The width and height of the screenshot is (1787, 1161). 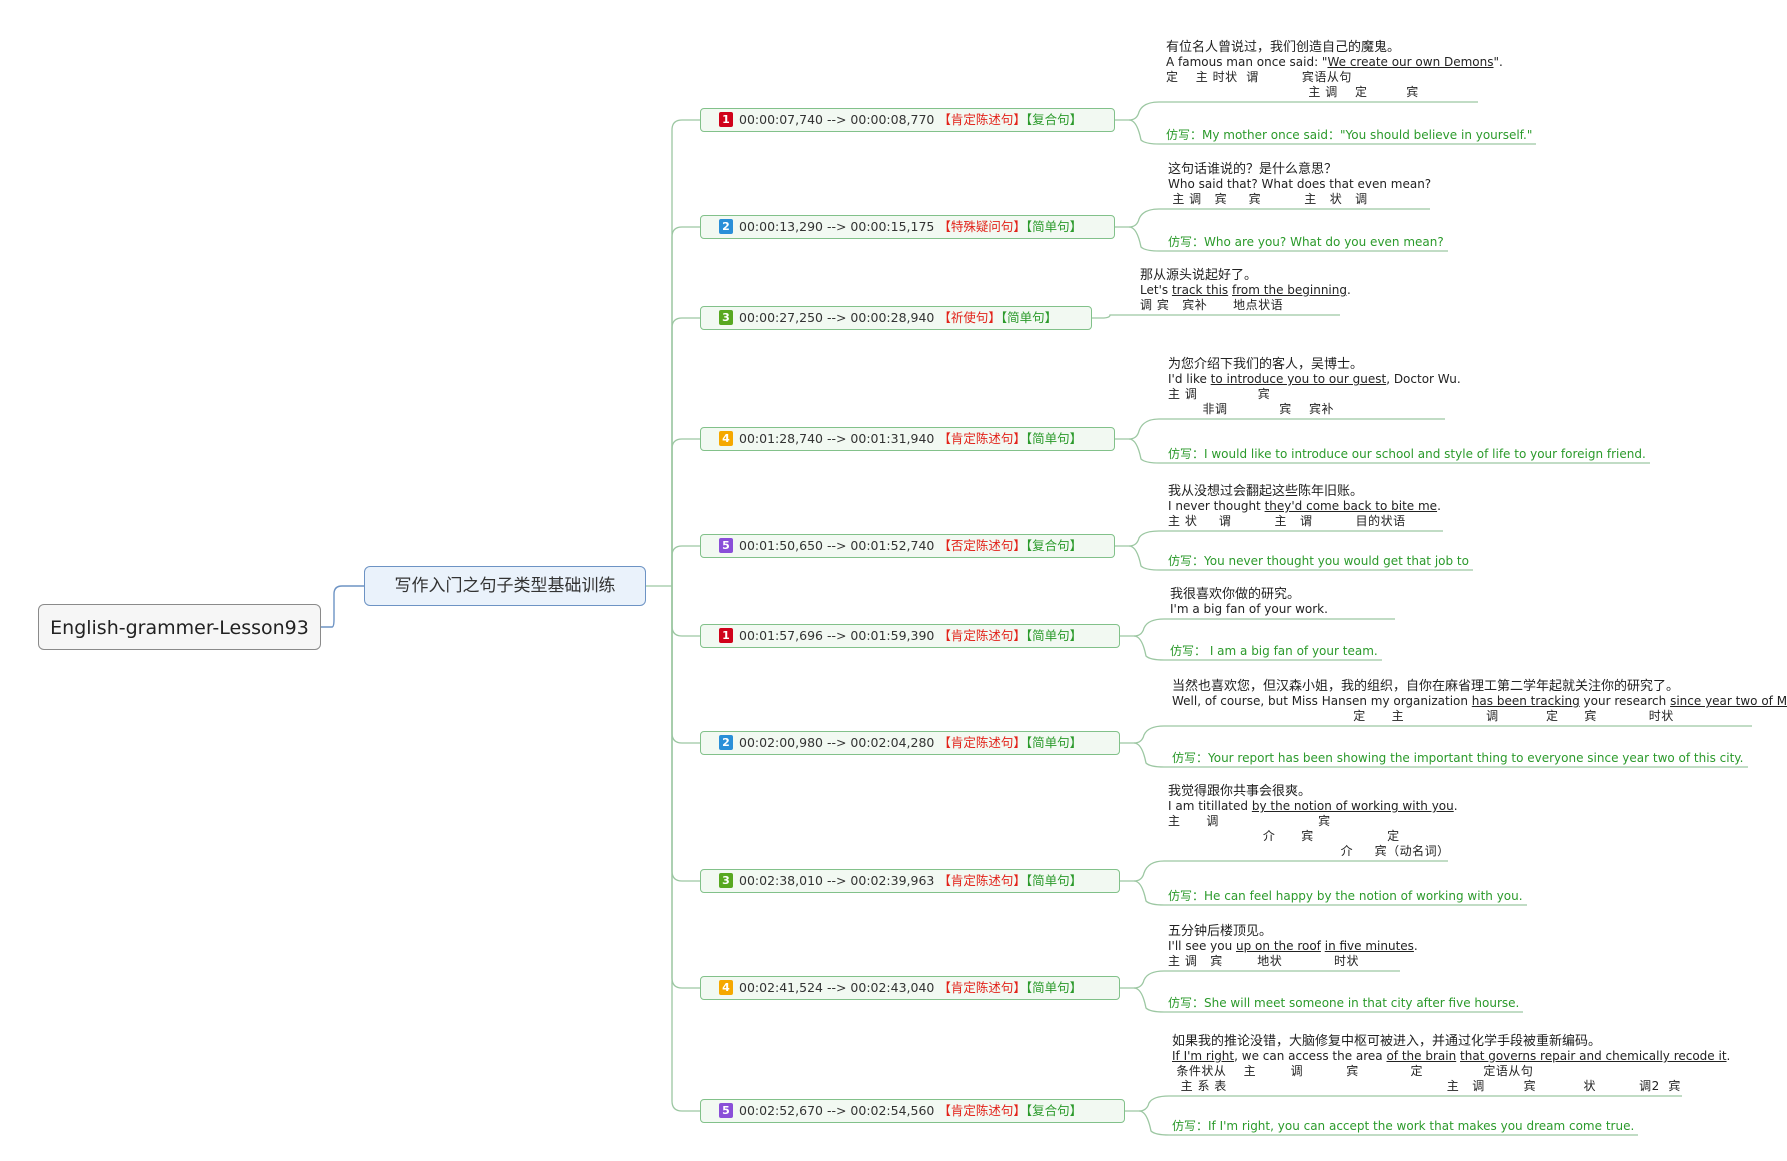 I want to click on grammar-annotation: 介 宾（动名词）, so click(x=1309, y=851).